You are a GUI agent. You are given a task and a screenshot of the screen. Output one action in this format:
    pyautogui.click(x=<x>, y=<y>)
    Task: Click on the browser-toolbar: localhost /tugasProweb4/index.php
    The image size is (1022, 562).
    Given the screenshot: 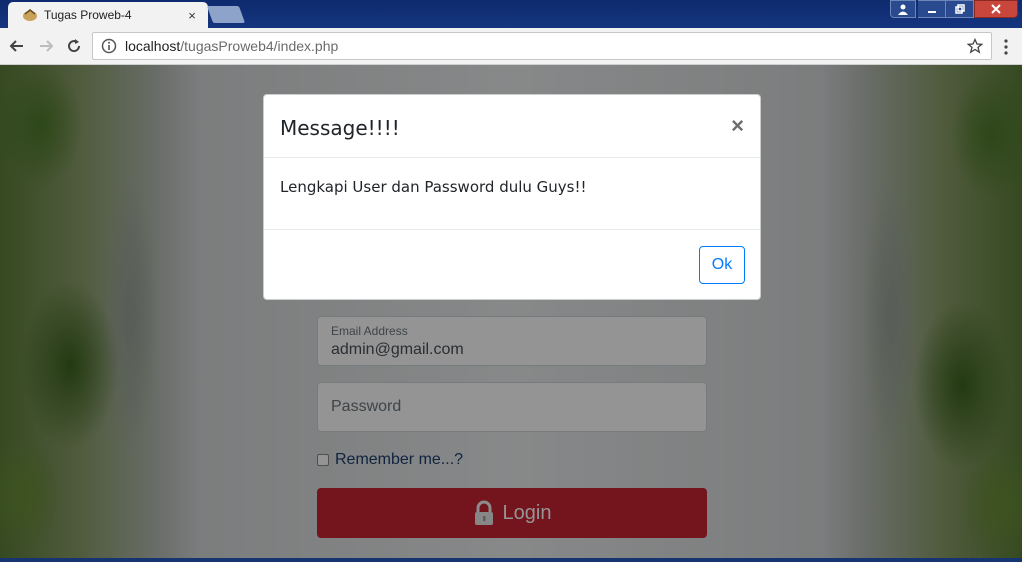 What is the action you would take?
    pyautogui.click(x=511, y=46)
    